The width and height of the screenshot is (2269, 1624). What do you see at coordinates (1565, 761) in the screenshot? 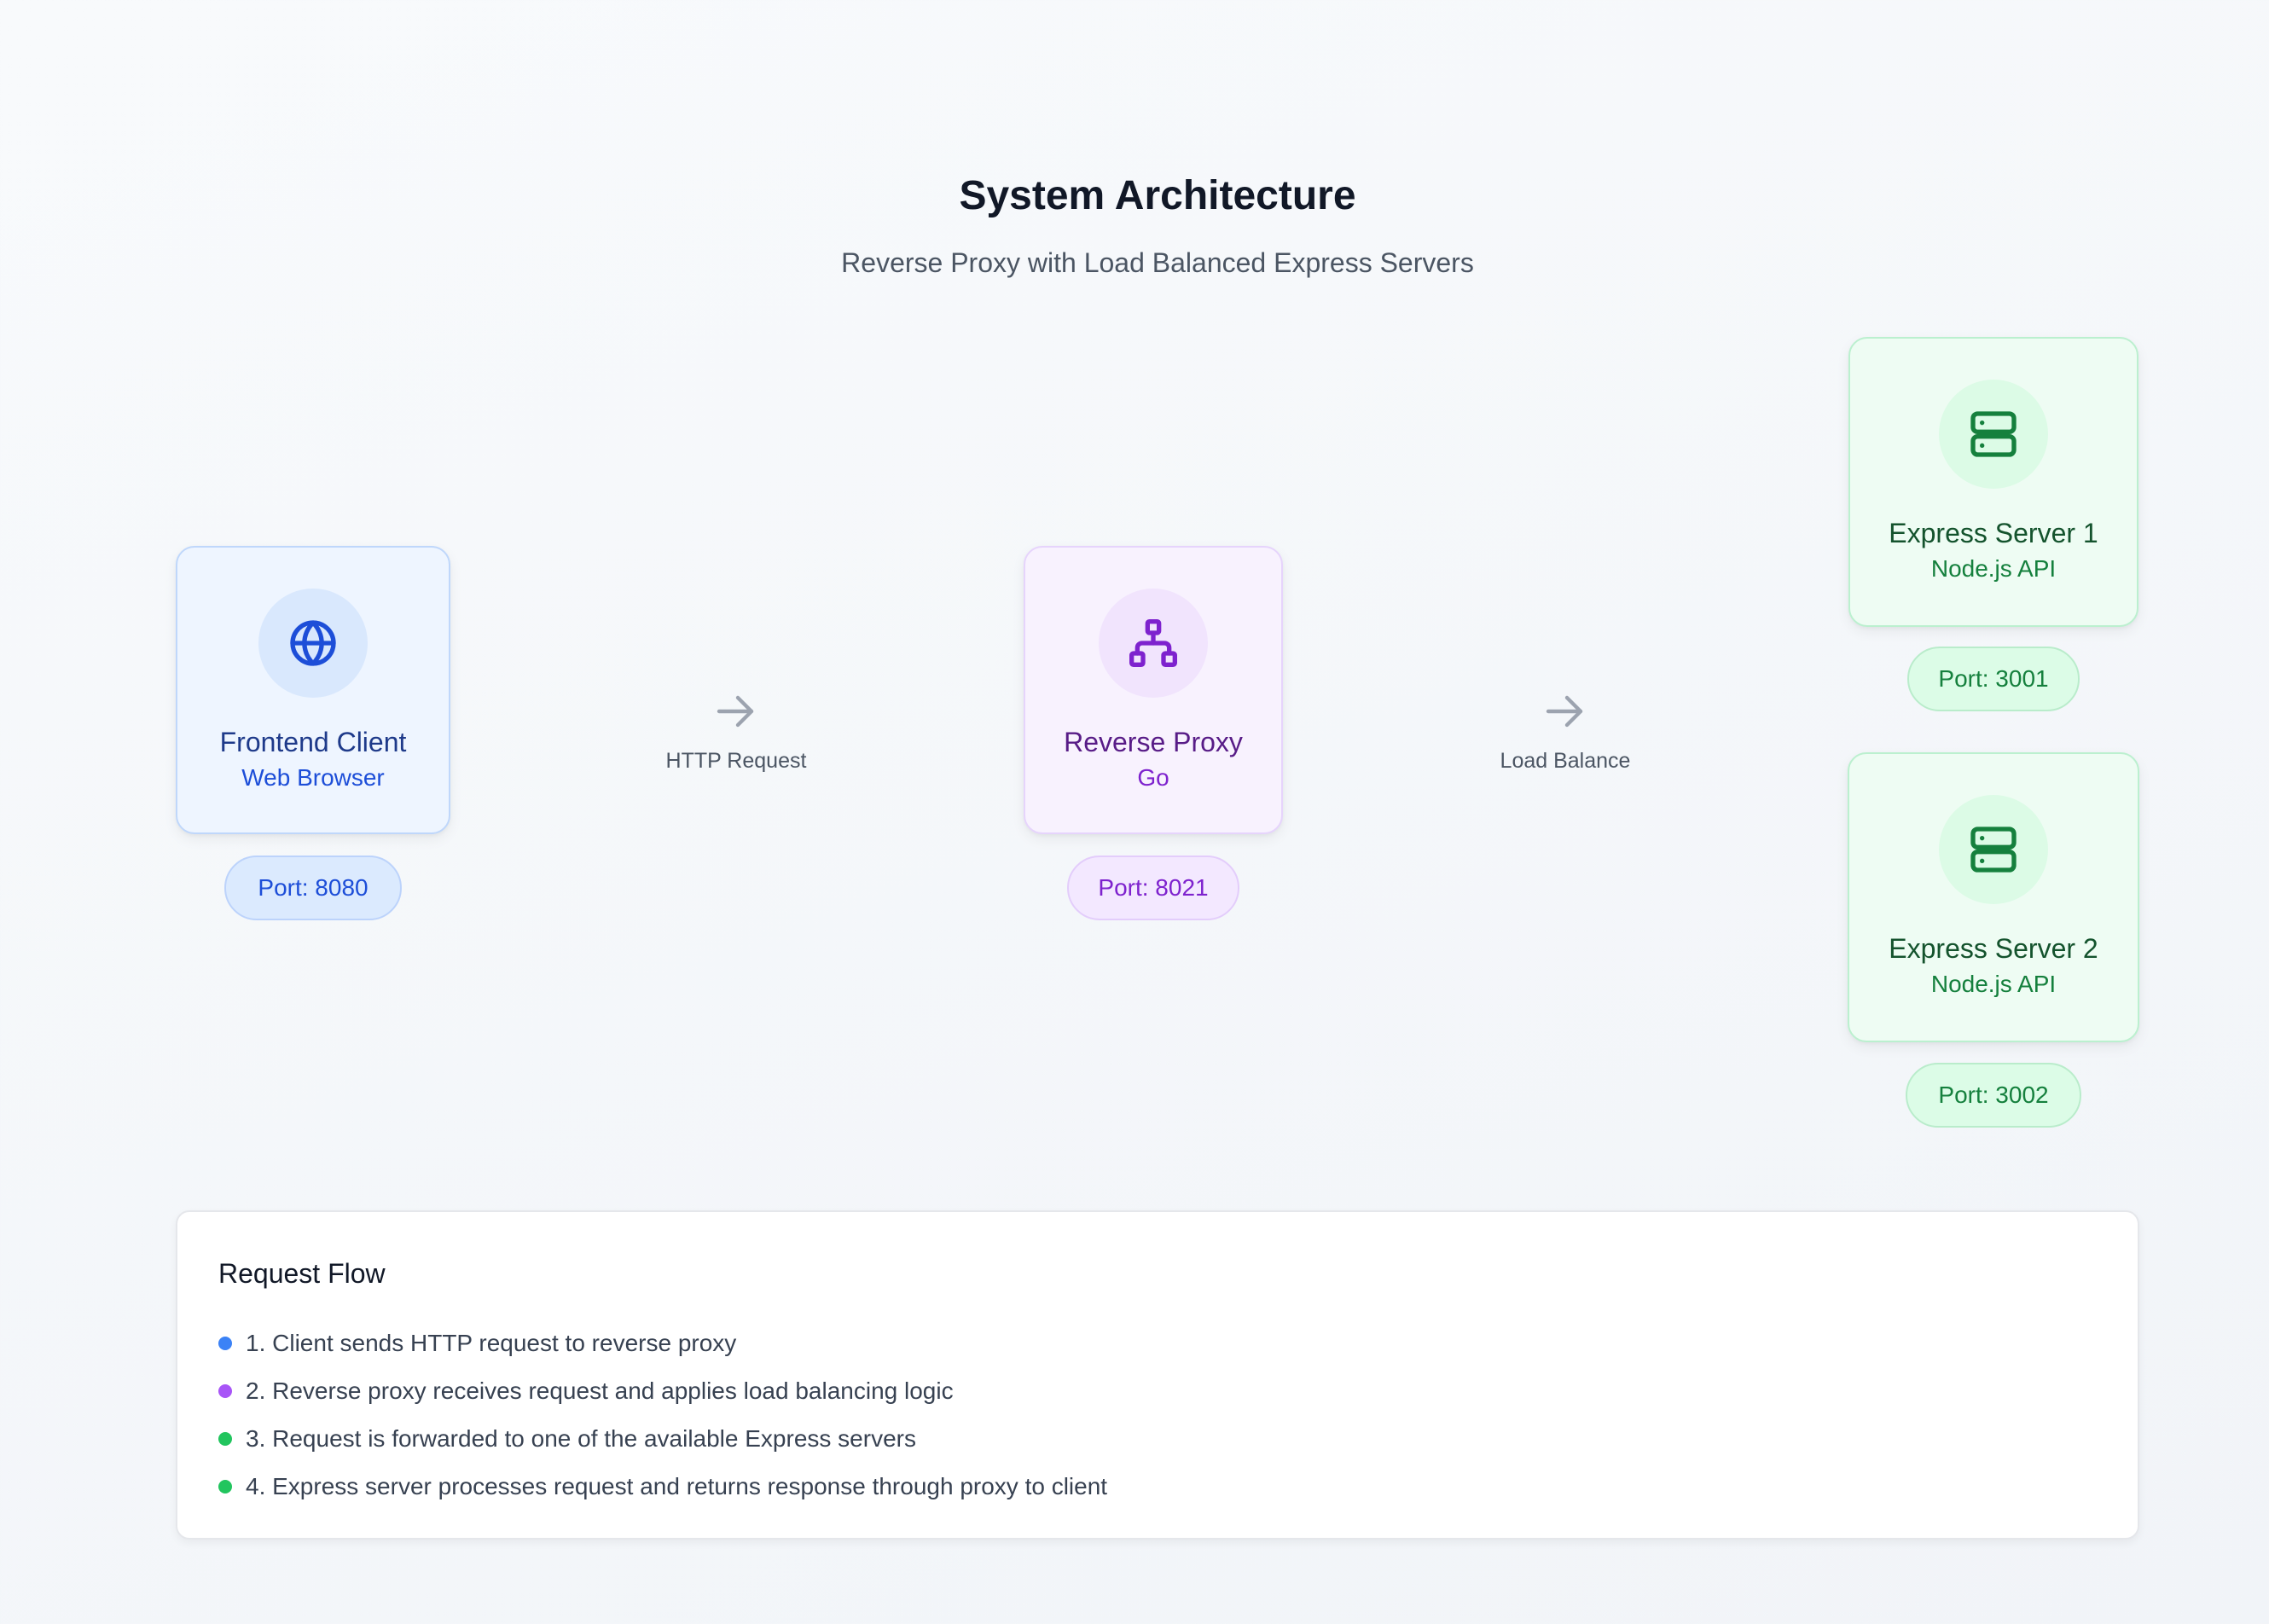
I see `edge-label: Load Balance` at bounding box center [1565, 761].